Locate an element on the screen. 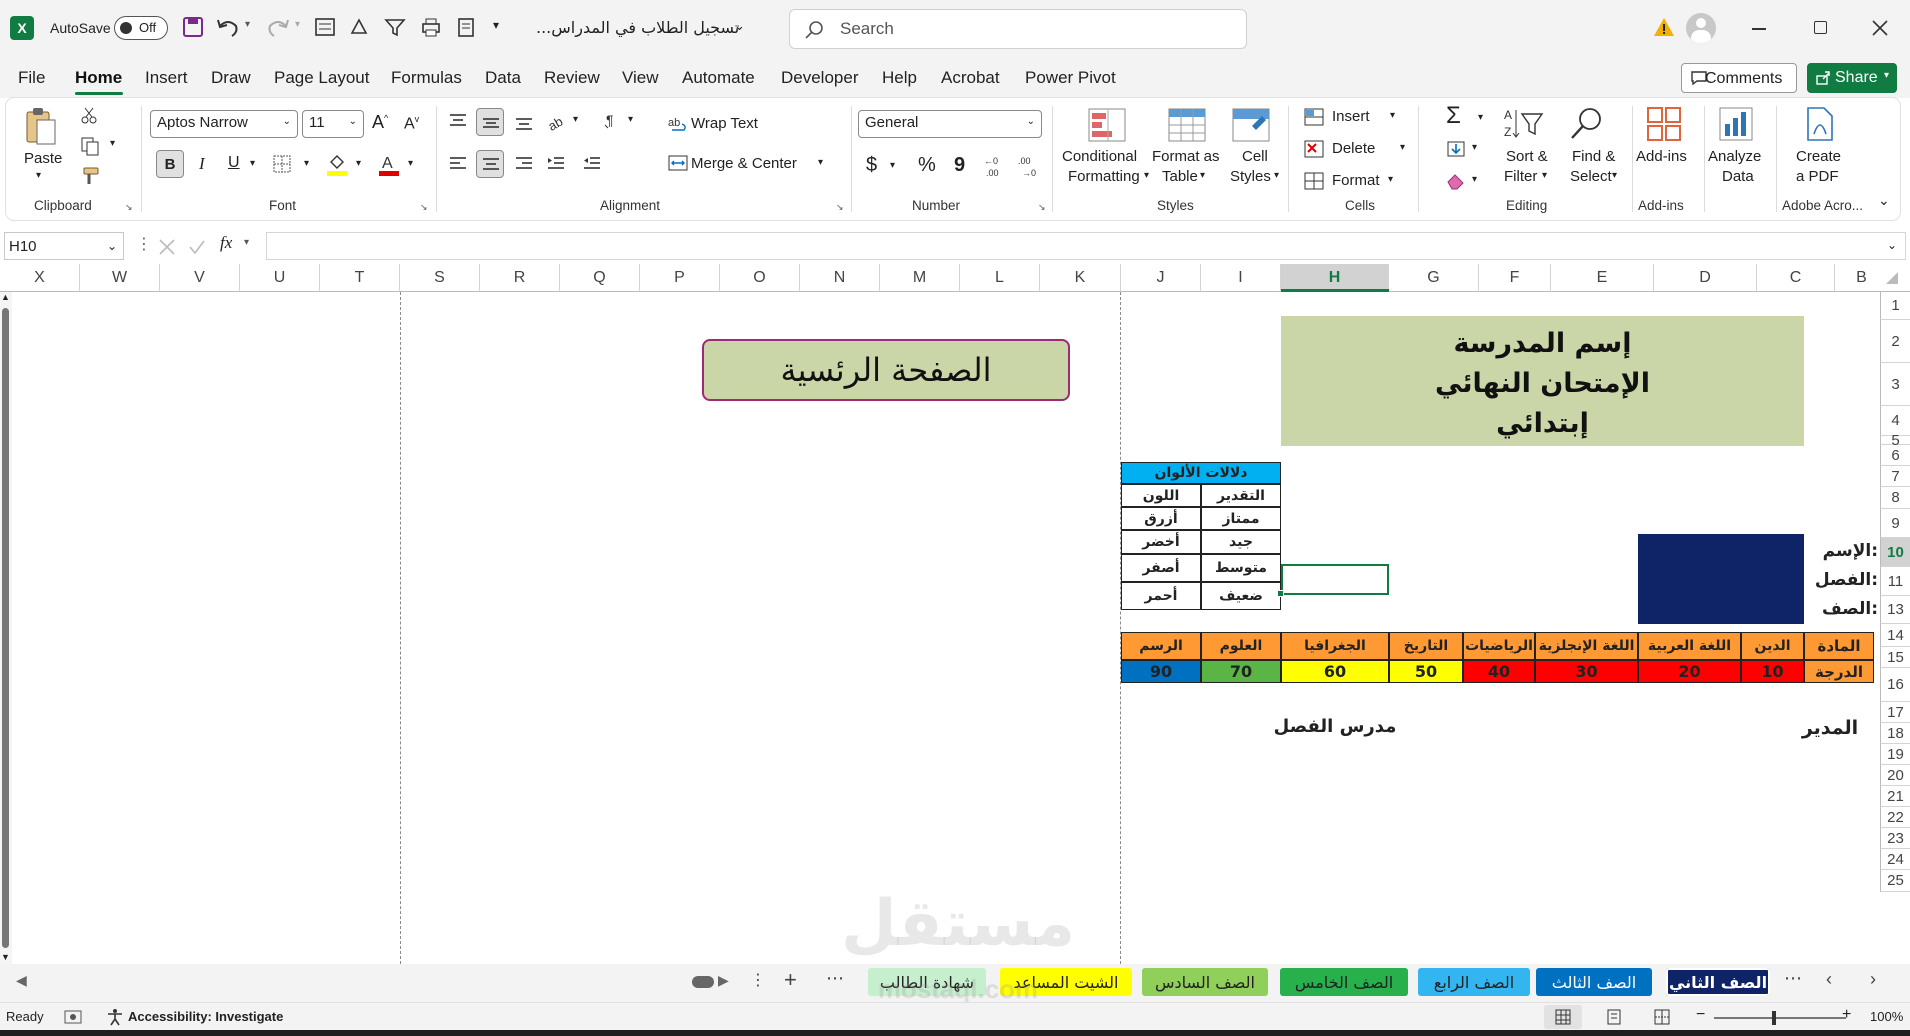 The width and height of the screenshot is (1910, 1036). decrease-font-icon: Av is located at coordinates (411, 123).